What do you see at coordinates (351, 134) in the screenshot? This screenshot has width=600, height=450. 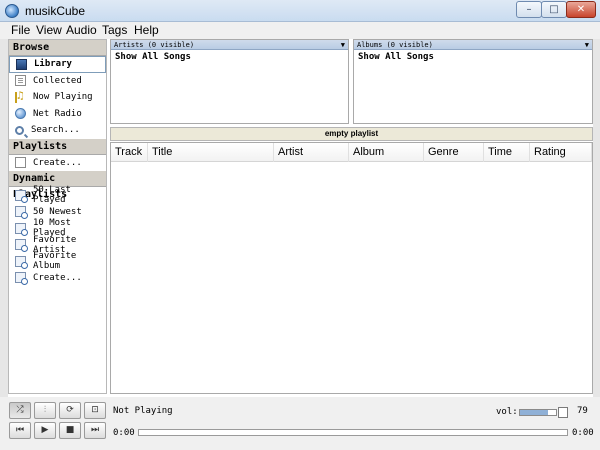 I see `playlist-title: empty playlist` at bounding box center [351, 134].